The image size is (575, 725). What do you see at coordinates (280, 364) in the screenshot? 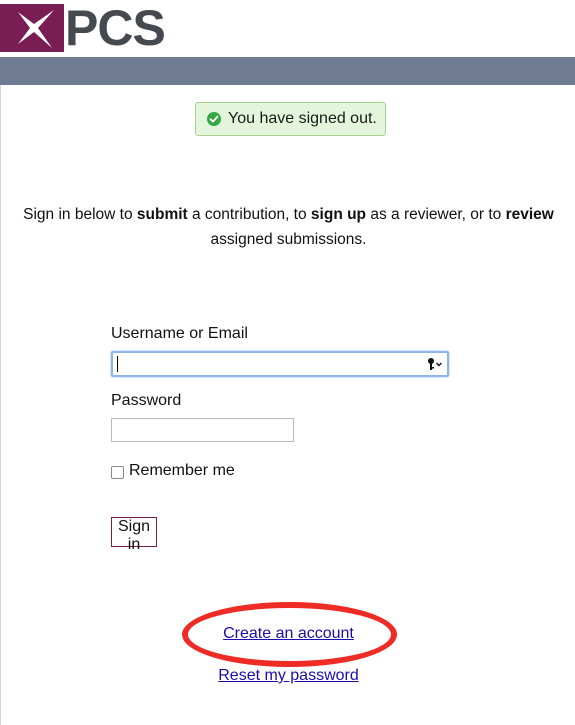
I see `username-input` at bounding box center [280, 364].